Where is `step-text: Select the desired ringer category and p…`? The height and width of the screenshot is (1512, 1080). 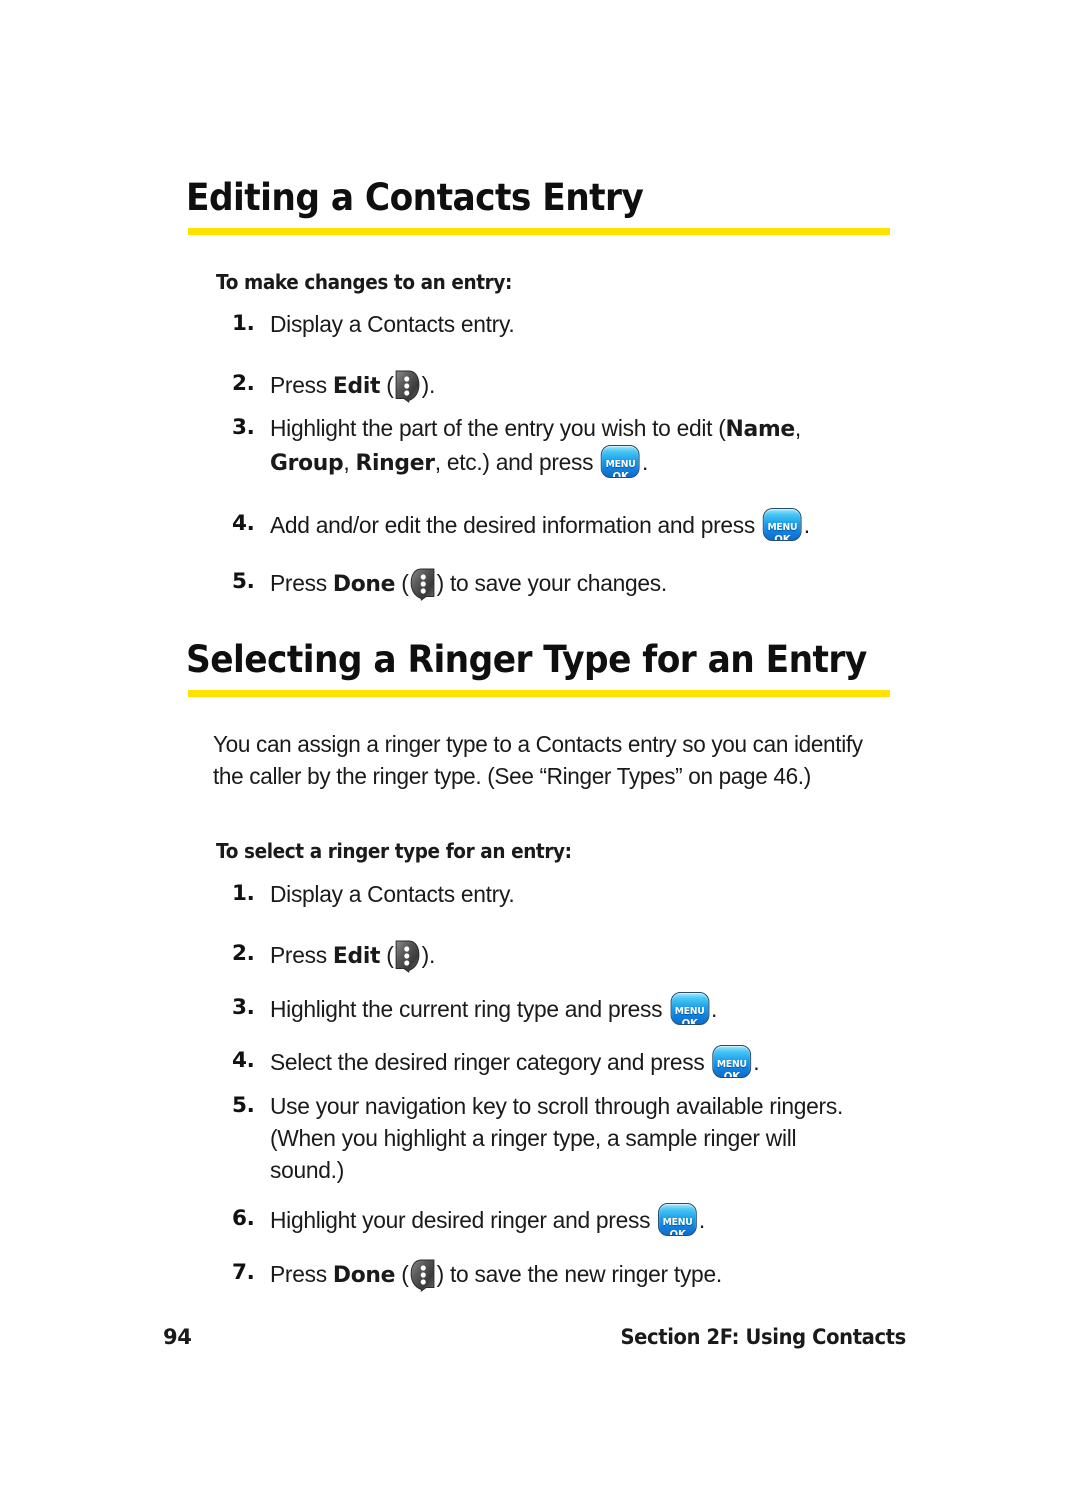 step-text: Select the desired ringer category and p… is located at coordinates (581, 1061).